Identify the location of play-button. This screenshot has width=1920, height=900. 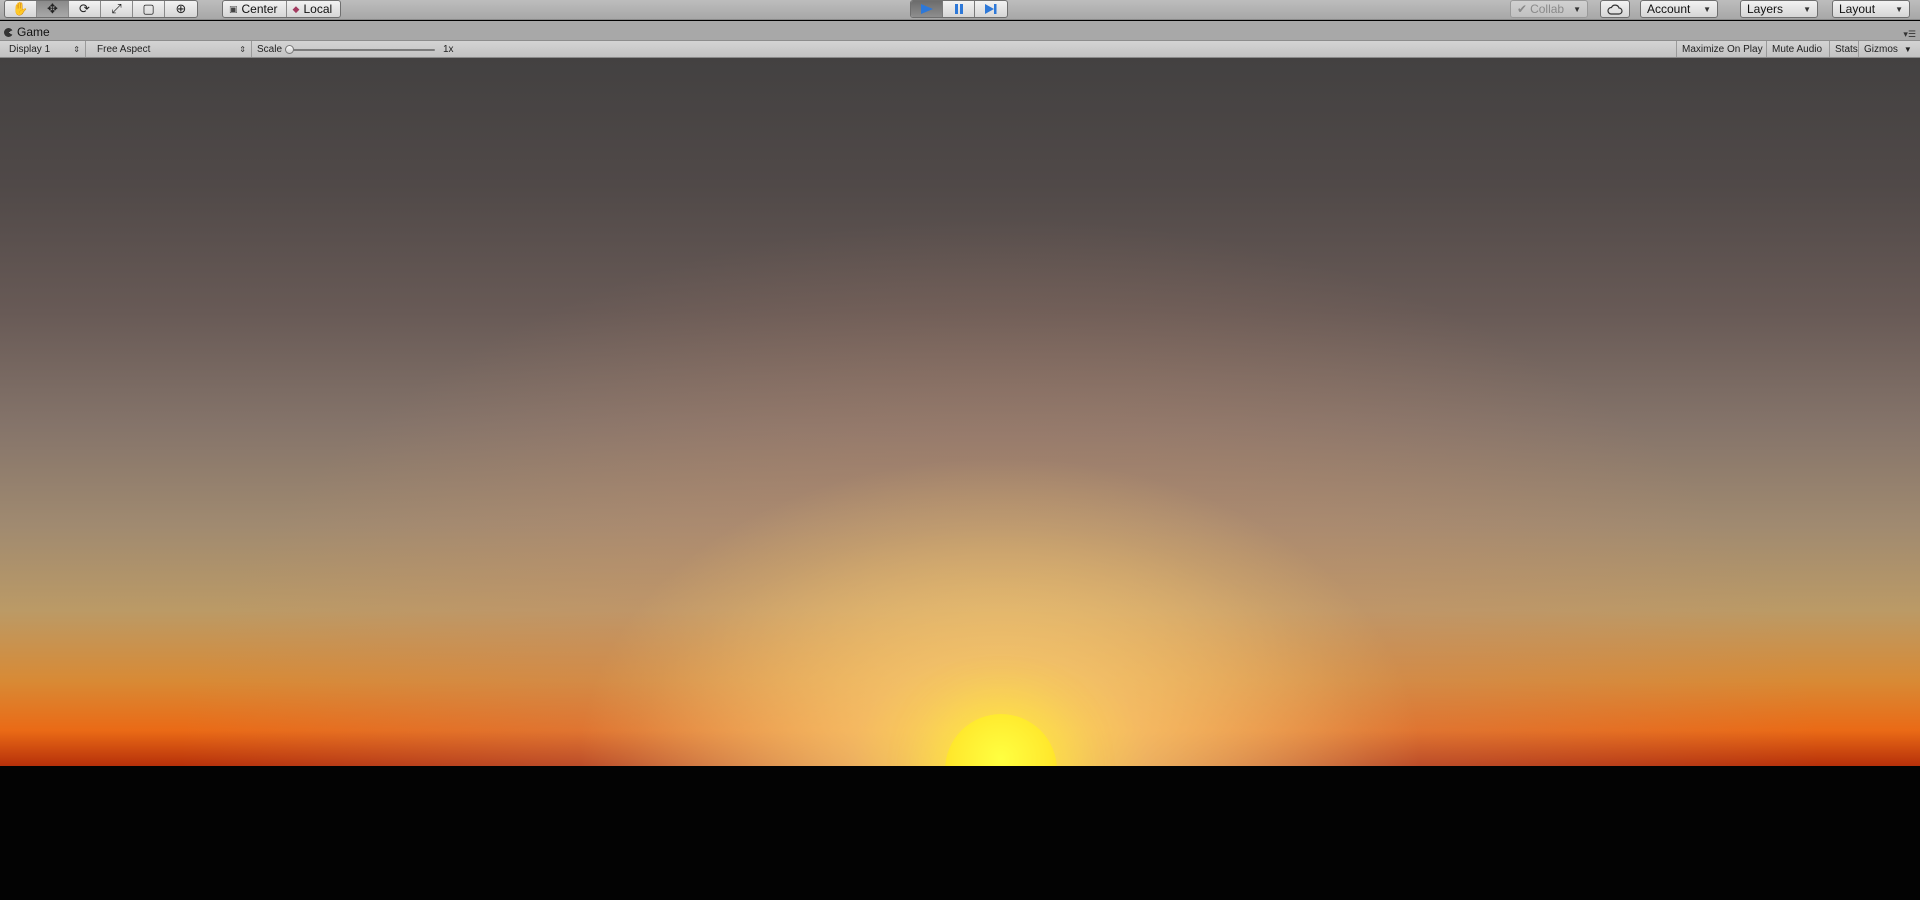
(927, 9).